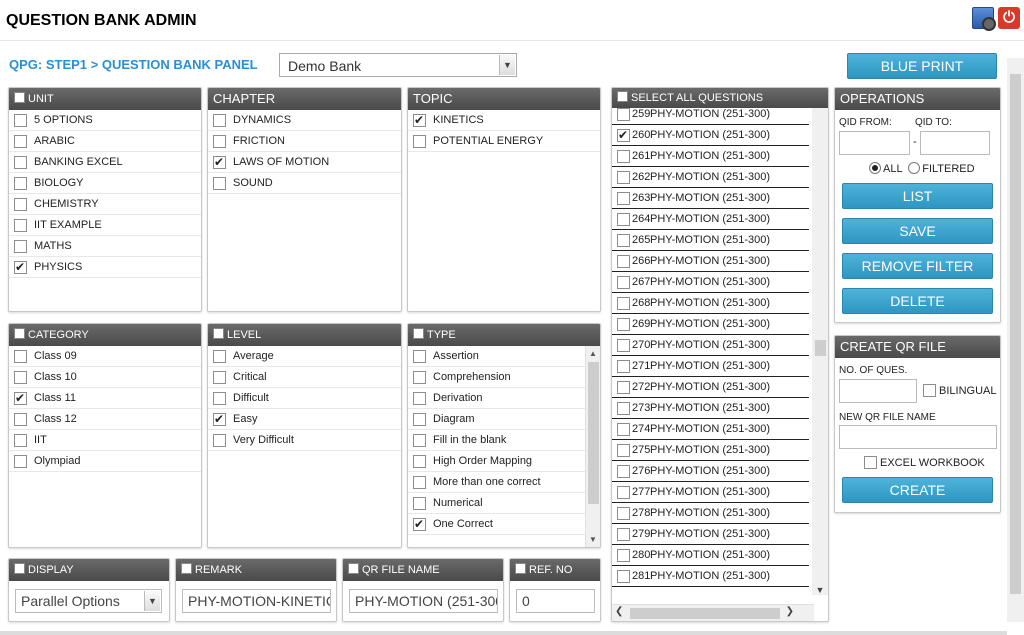 The height and width of the screenshot is (635, 1024). I want to click on display-select: Parallel Options ▼, so click(88, 601).